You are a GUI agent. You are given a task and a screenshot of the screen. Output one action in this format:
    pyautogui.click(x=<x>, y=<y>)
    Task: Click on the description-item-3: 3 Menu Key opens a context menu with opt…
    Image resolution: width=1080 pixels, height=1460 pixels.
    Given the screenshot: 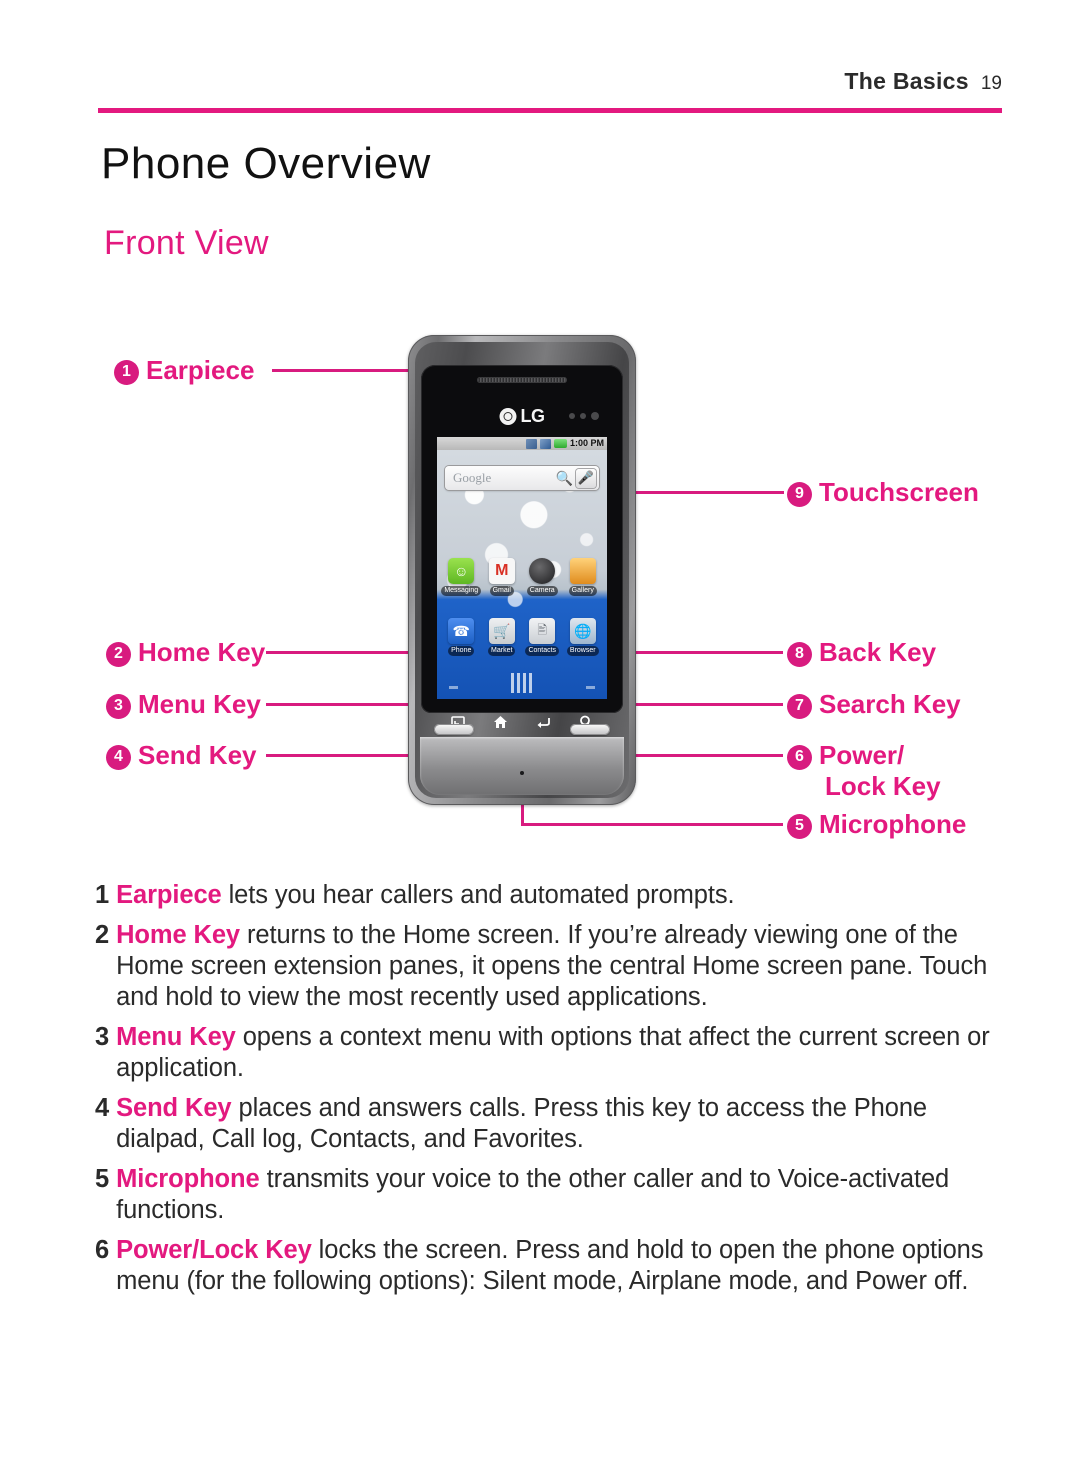 What is the action you would take?
    pyautogui.click(x=545, y=1053)
    